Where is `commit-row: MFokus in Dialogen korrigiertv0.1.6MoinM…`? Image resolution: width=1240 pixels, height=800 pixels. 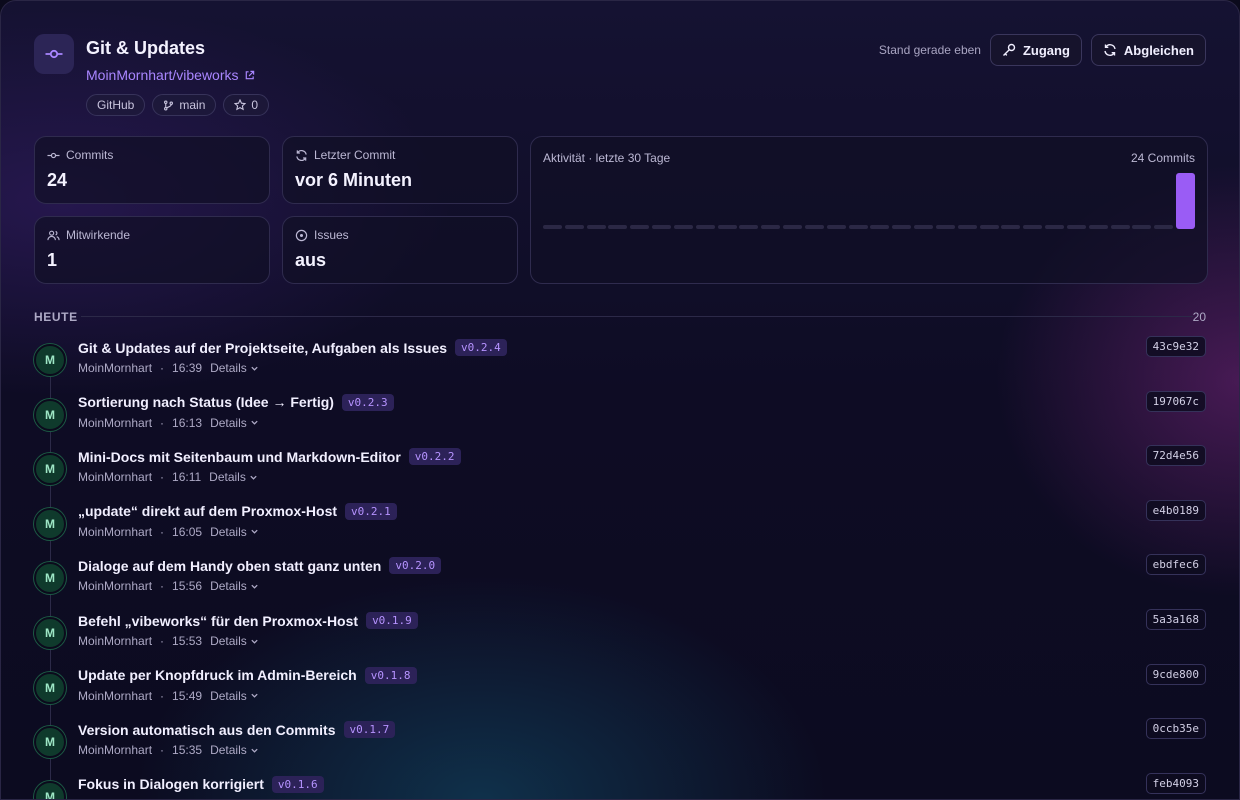 commit-row: MFokus in Dialogen korrigiertv0.1.6MoinM… is located at coordinates (620, 785).